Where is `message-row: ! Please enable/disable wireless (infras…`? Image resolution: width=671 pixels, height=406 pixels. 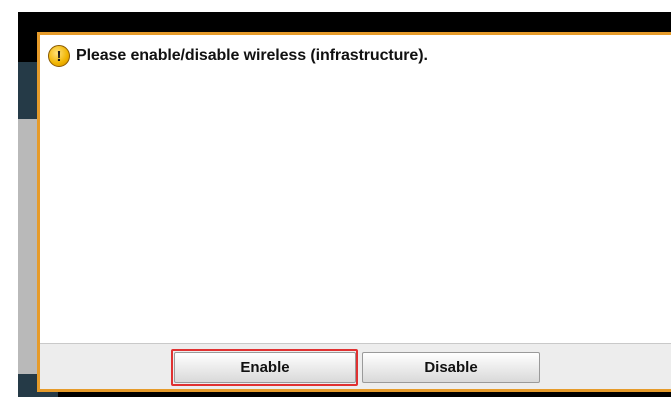
message-row: ! Please enable/disable wireless (infras… is located at coordinates (238, 56).